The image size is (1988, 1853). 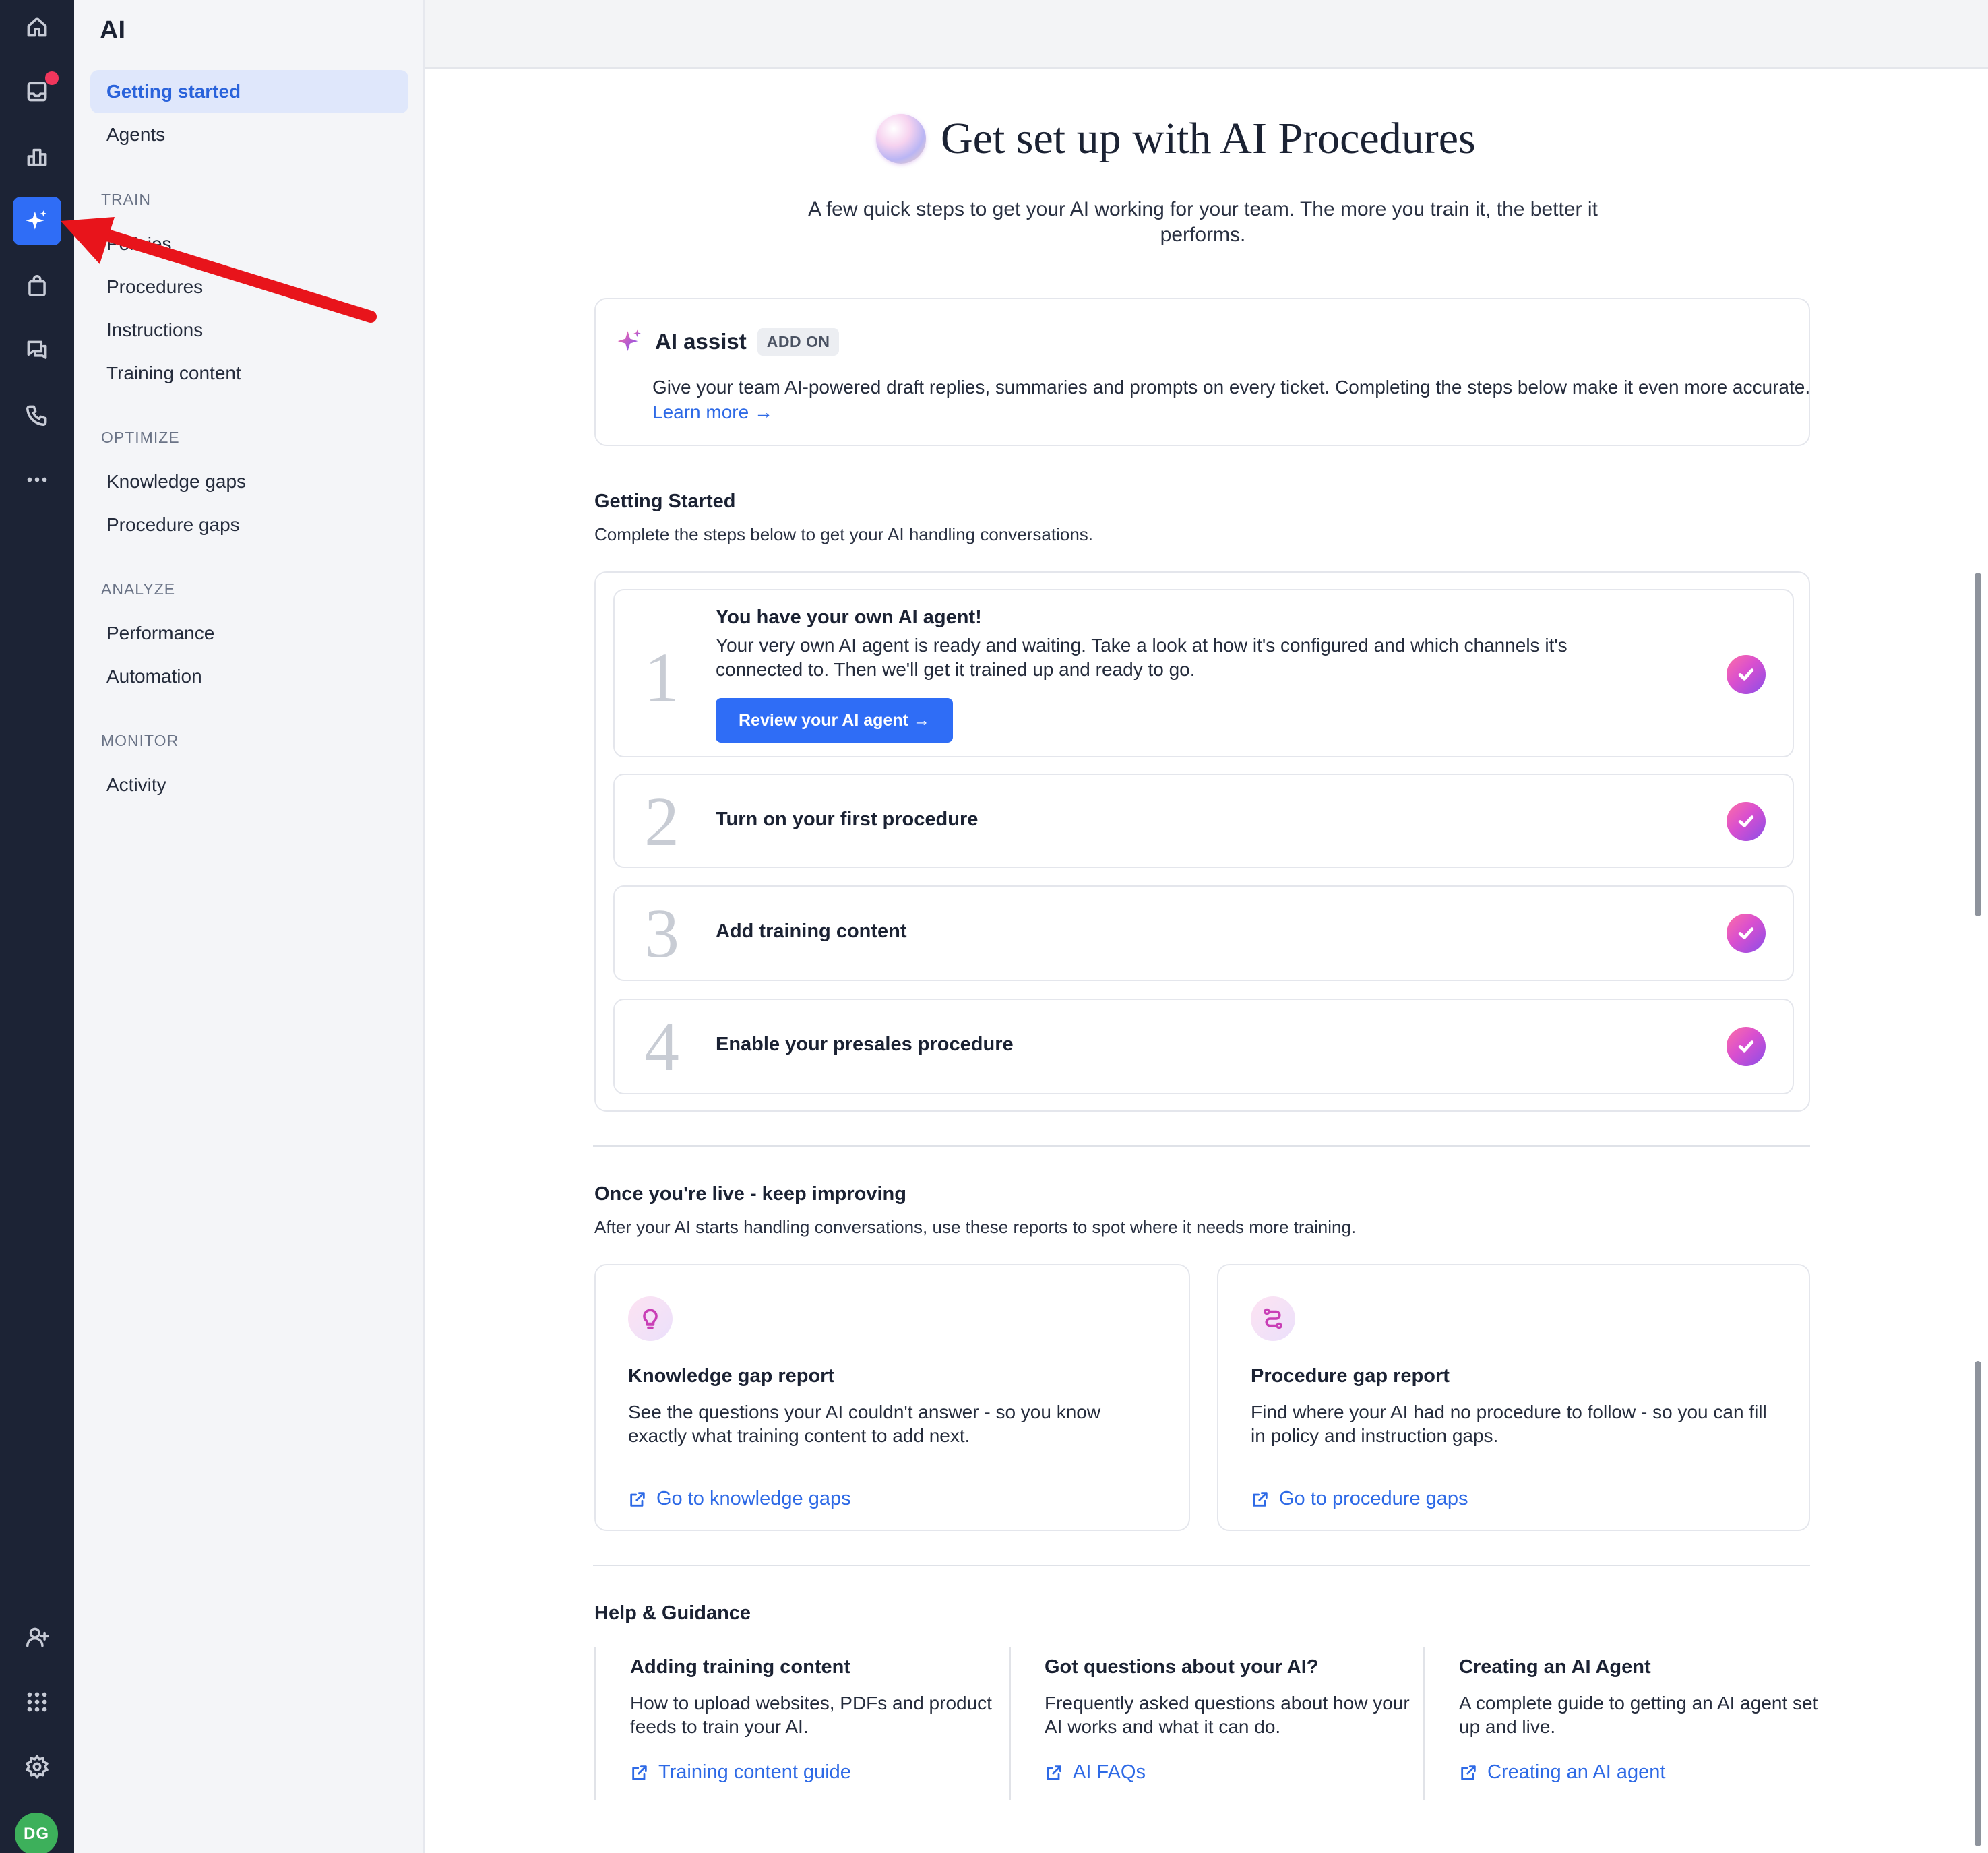 What do you see at coordinates (37, 1702) in the screenshot?
I see `apps-grid-icon` at bounding box center [37, 1702].